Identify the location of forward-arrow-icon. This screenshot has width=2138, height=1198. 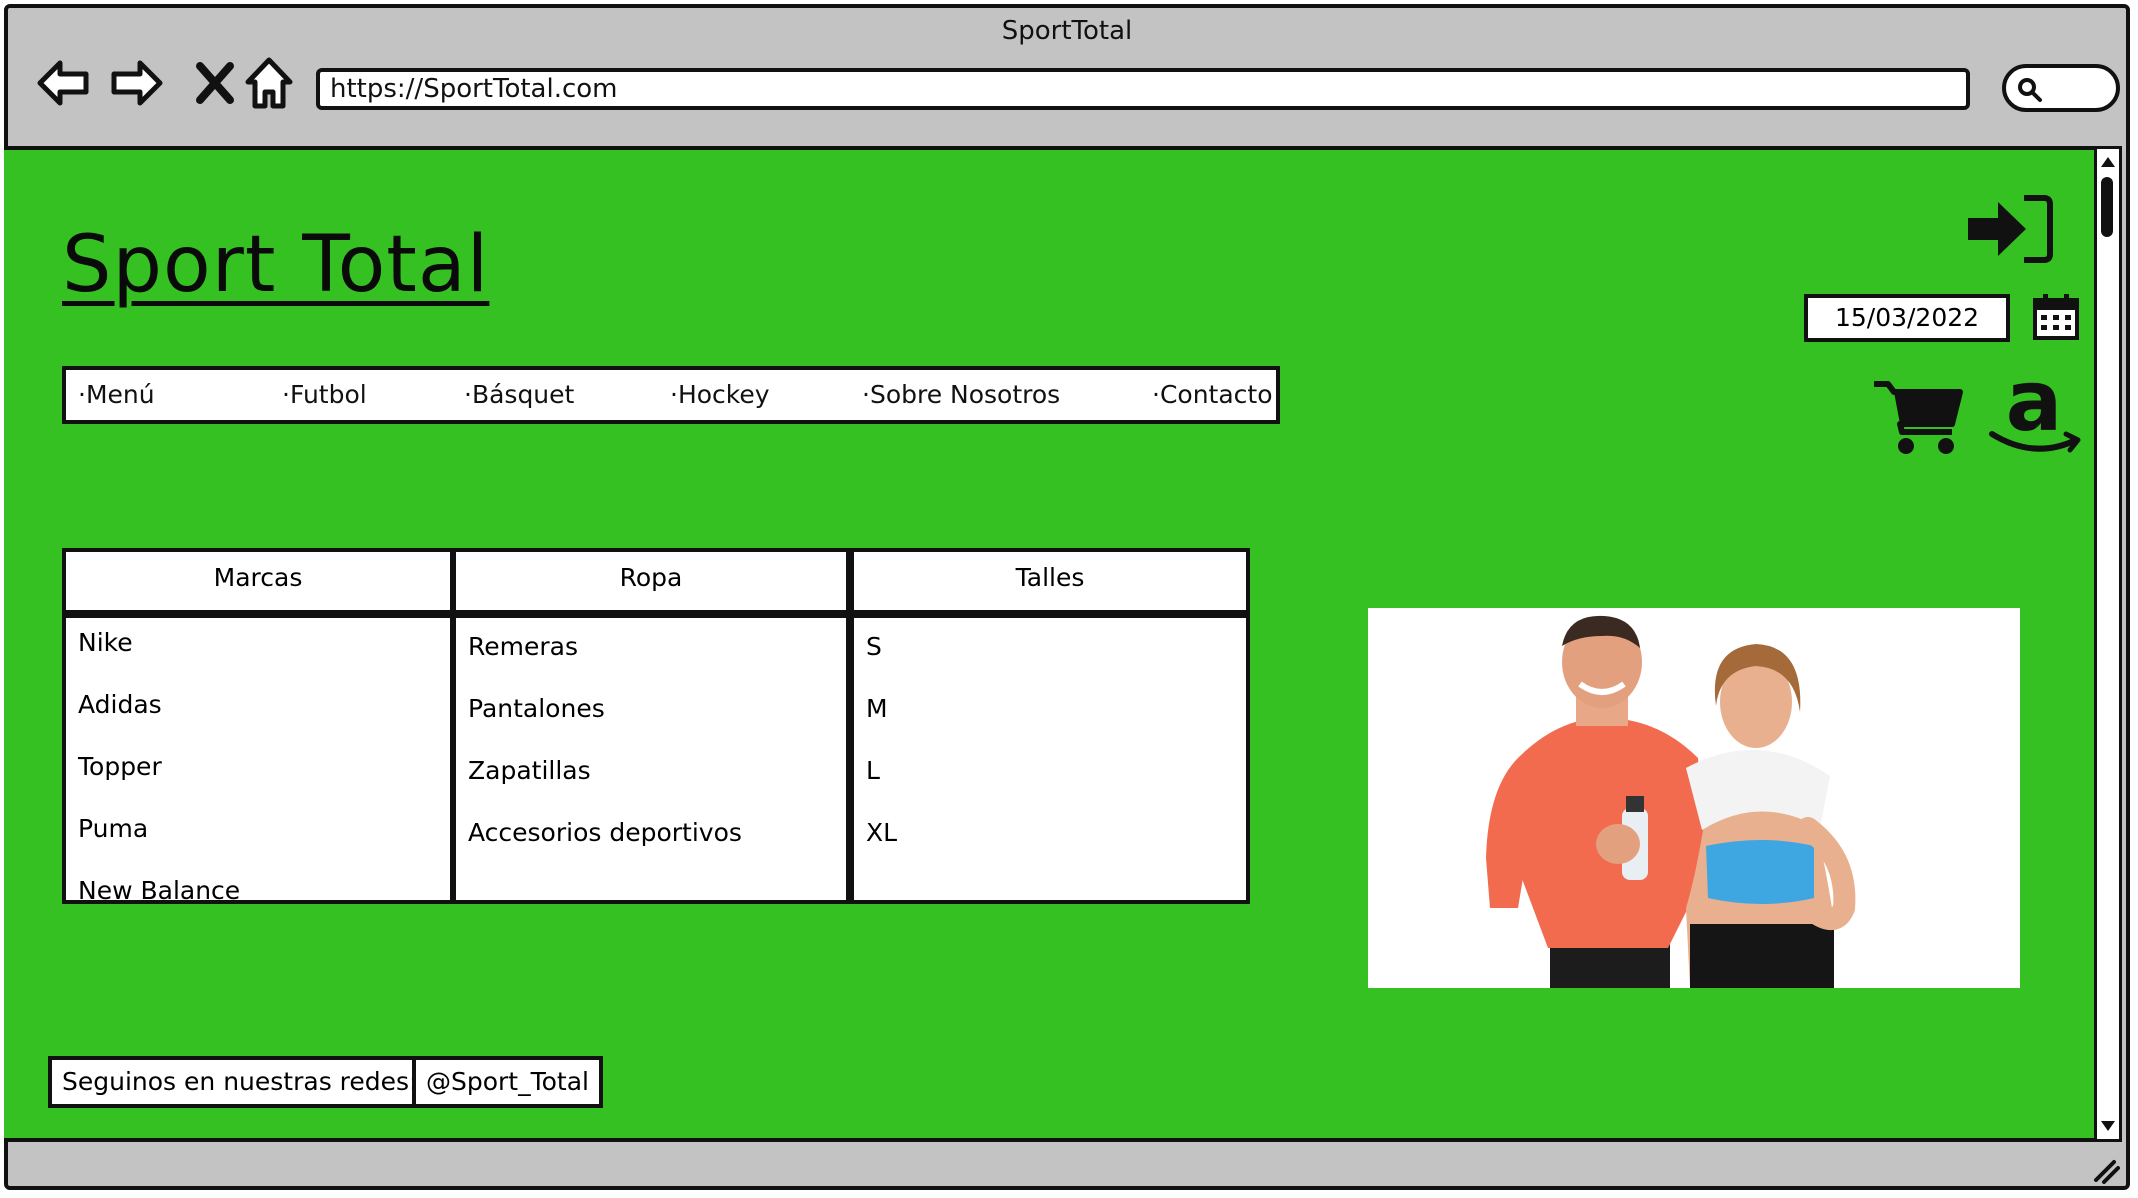
(137, 83).